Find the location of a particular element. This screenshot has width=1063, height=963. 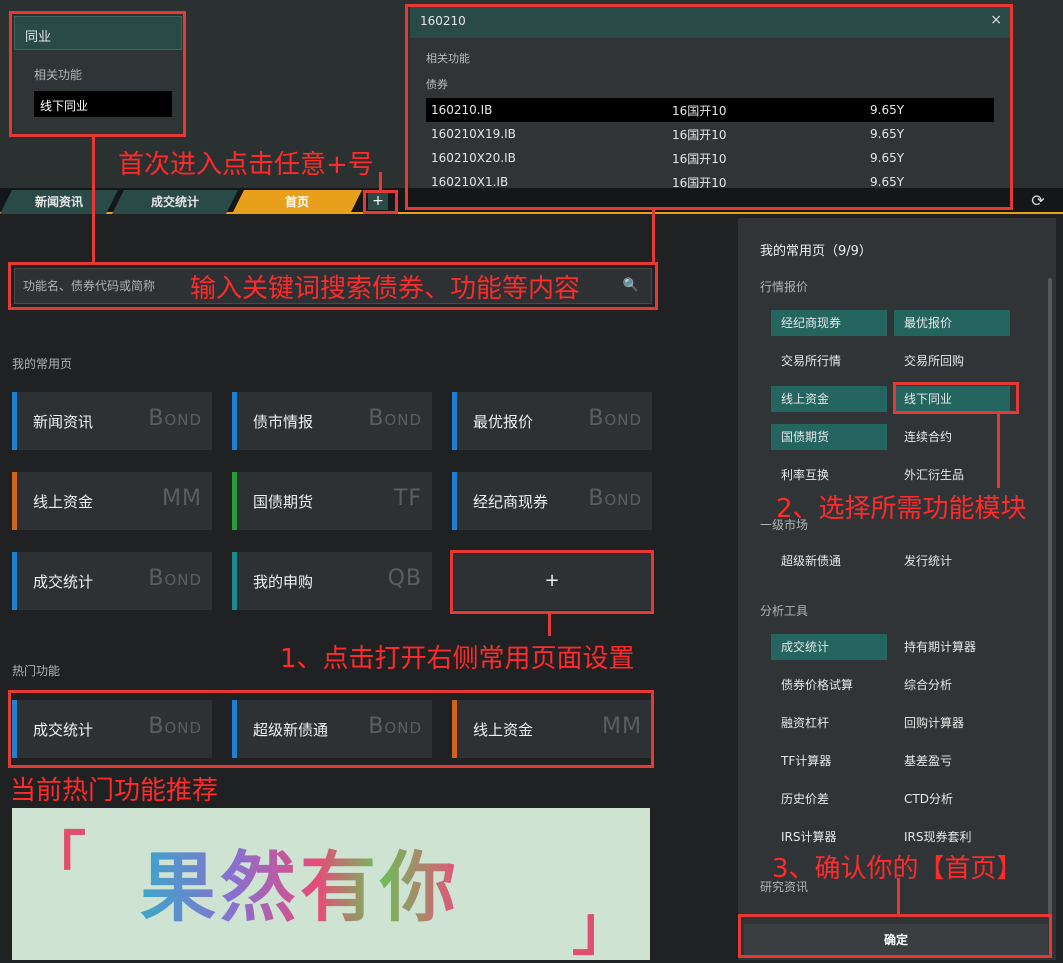

function-chip: IRS现券套利 is located at coordinates (952, 837).